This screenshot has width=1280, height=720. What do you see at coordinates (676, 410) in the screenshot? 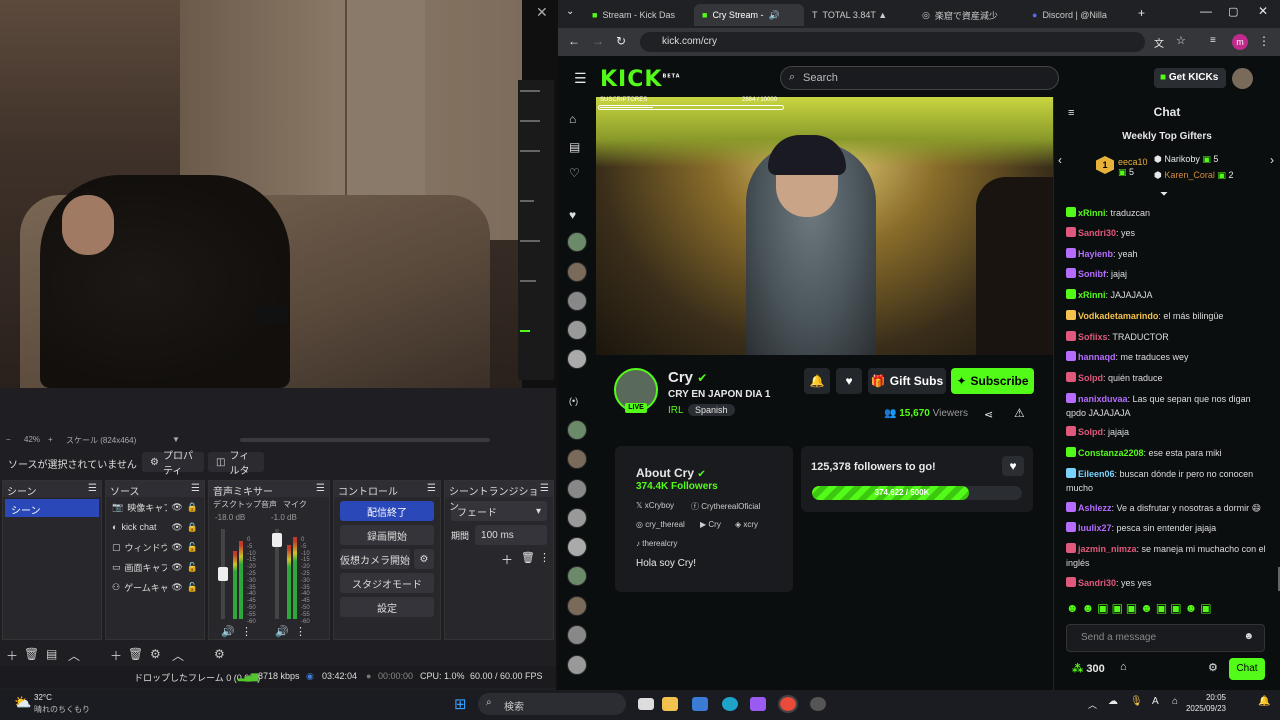
I see `category-link: IRL` at bounding box center [676, 410].